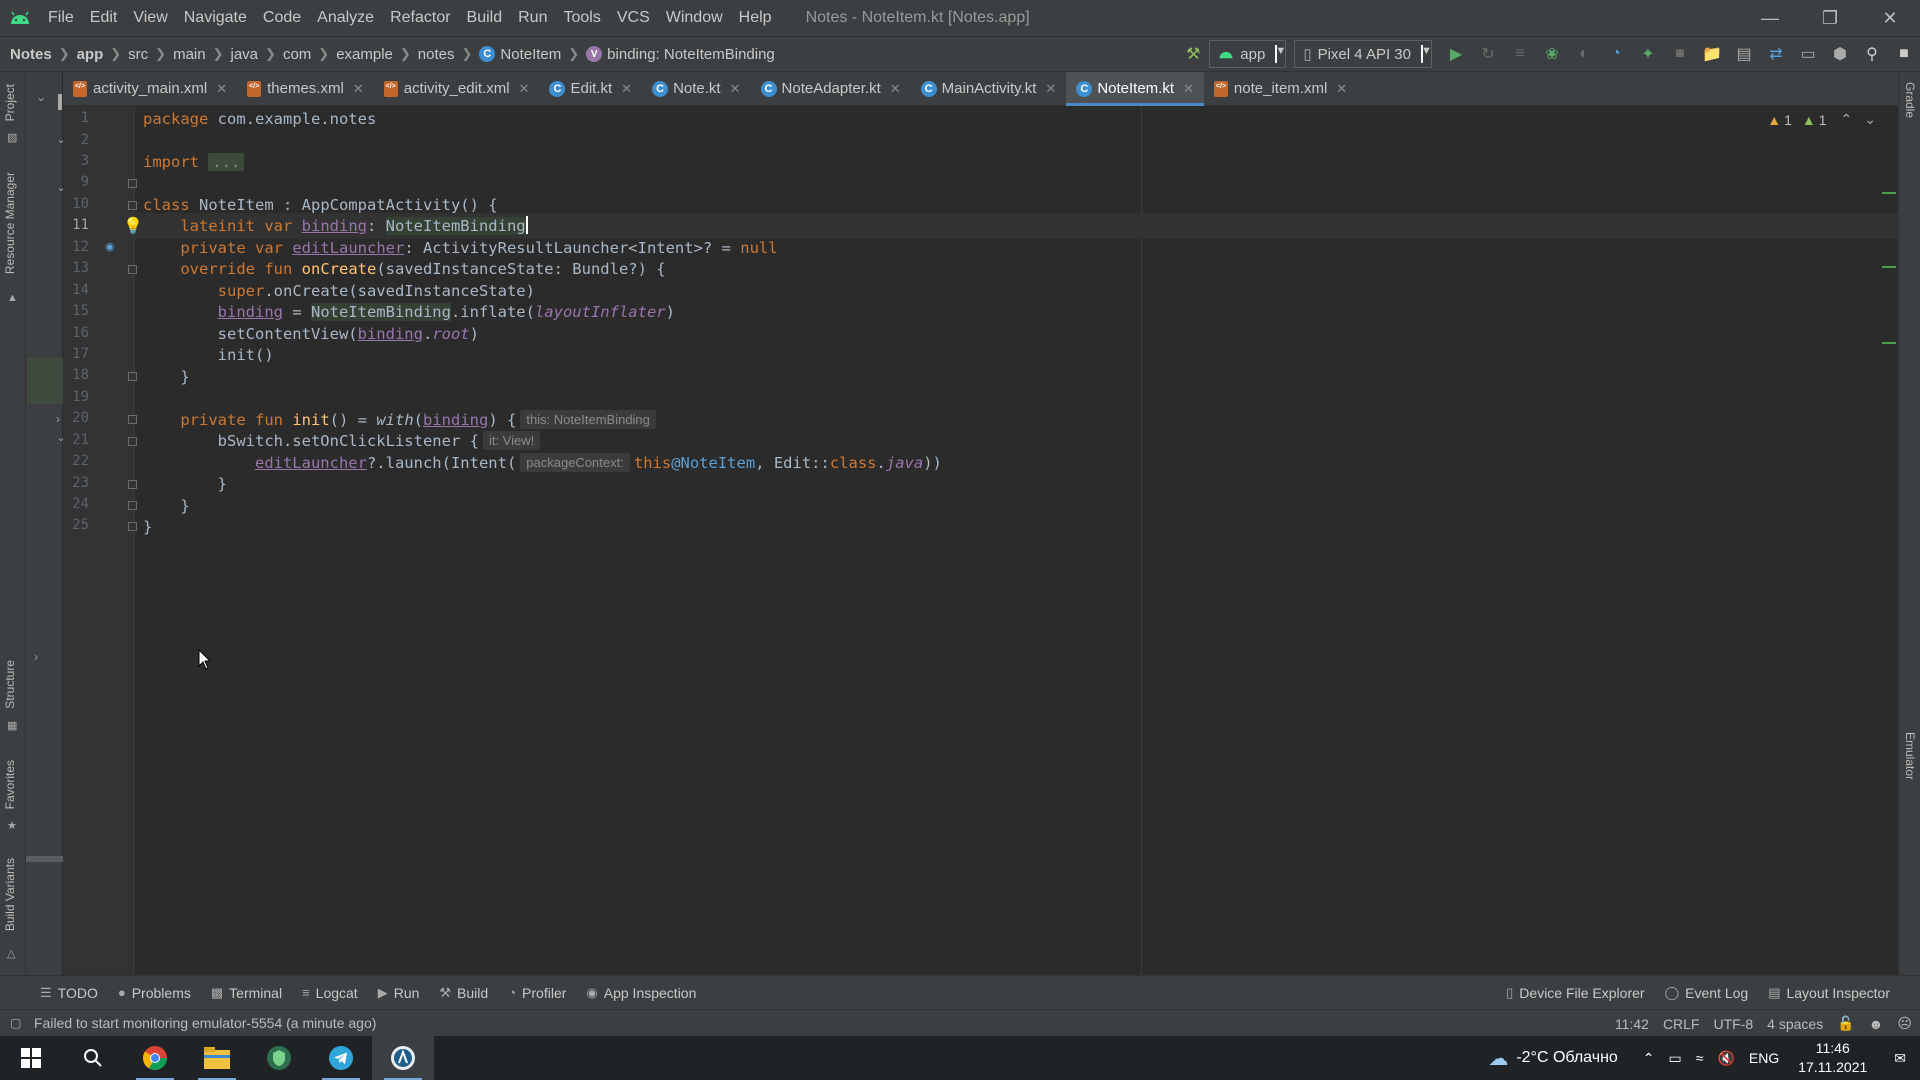  I want to click on account-icon: ■, so click(1904, 54).